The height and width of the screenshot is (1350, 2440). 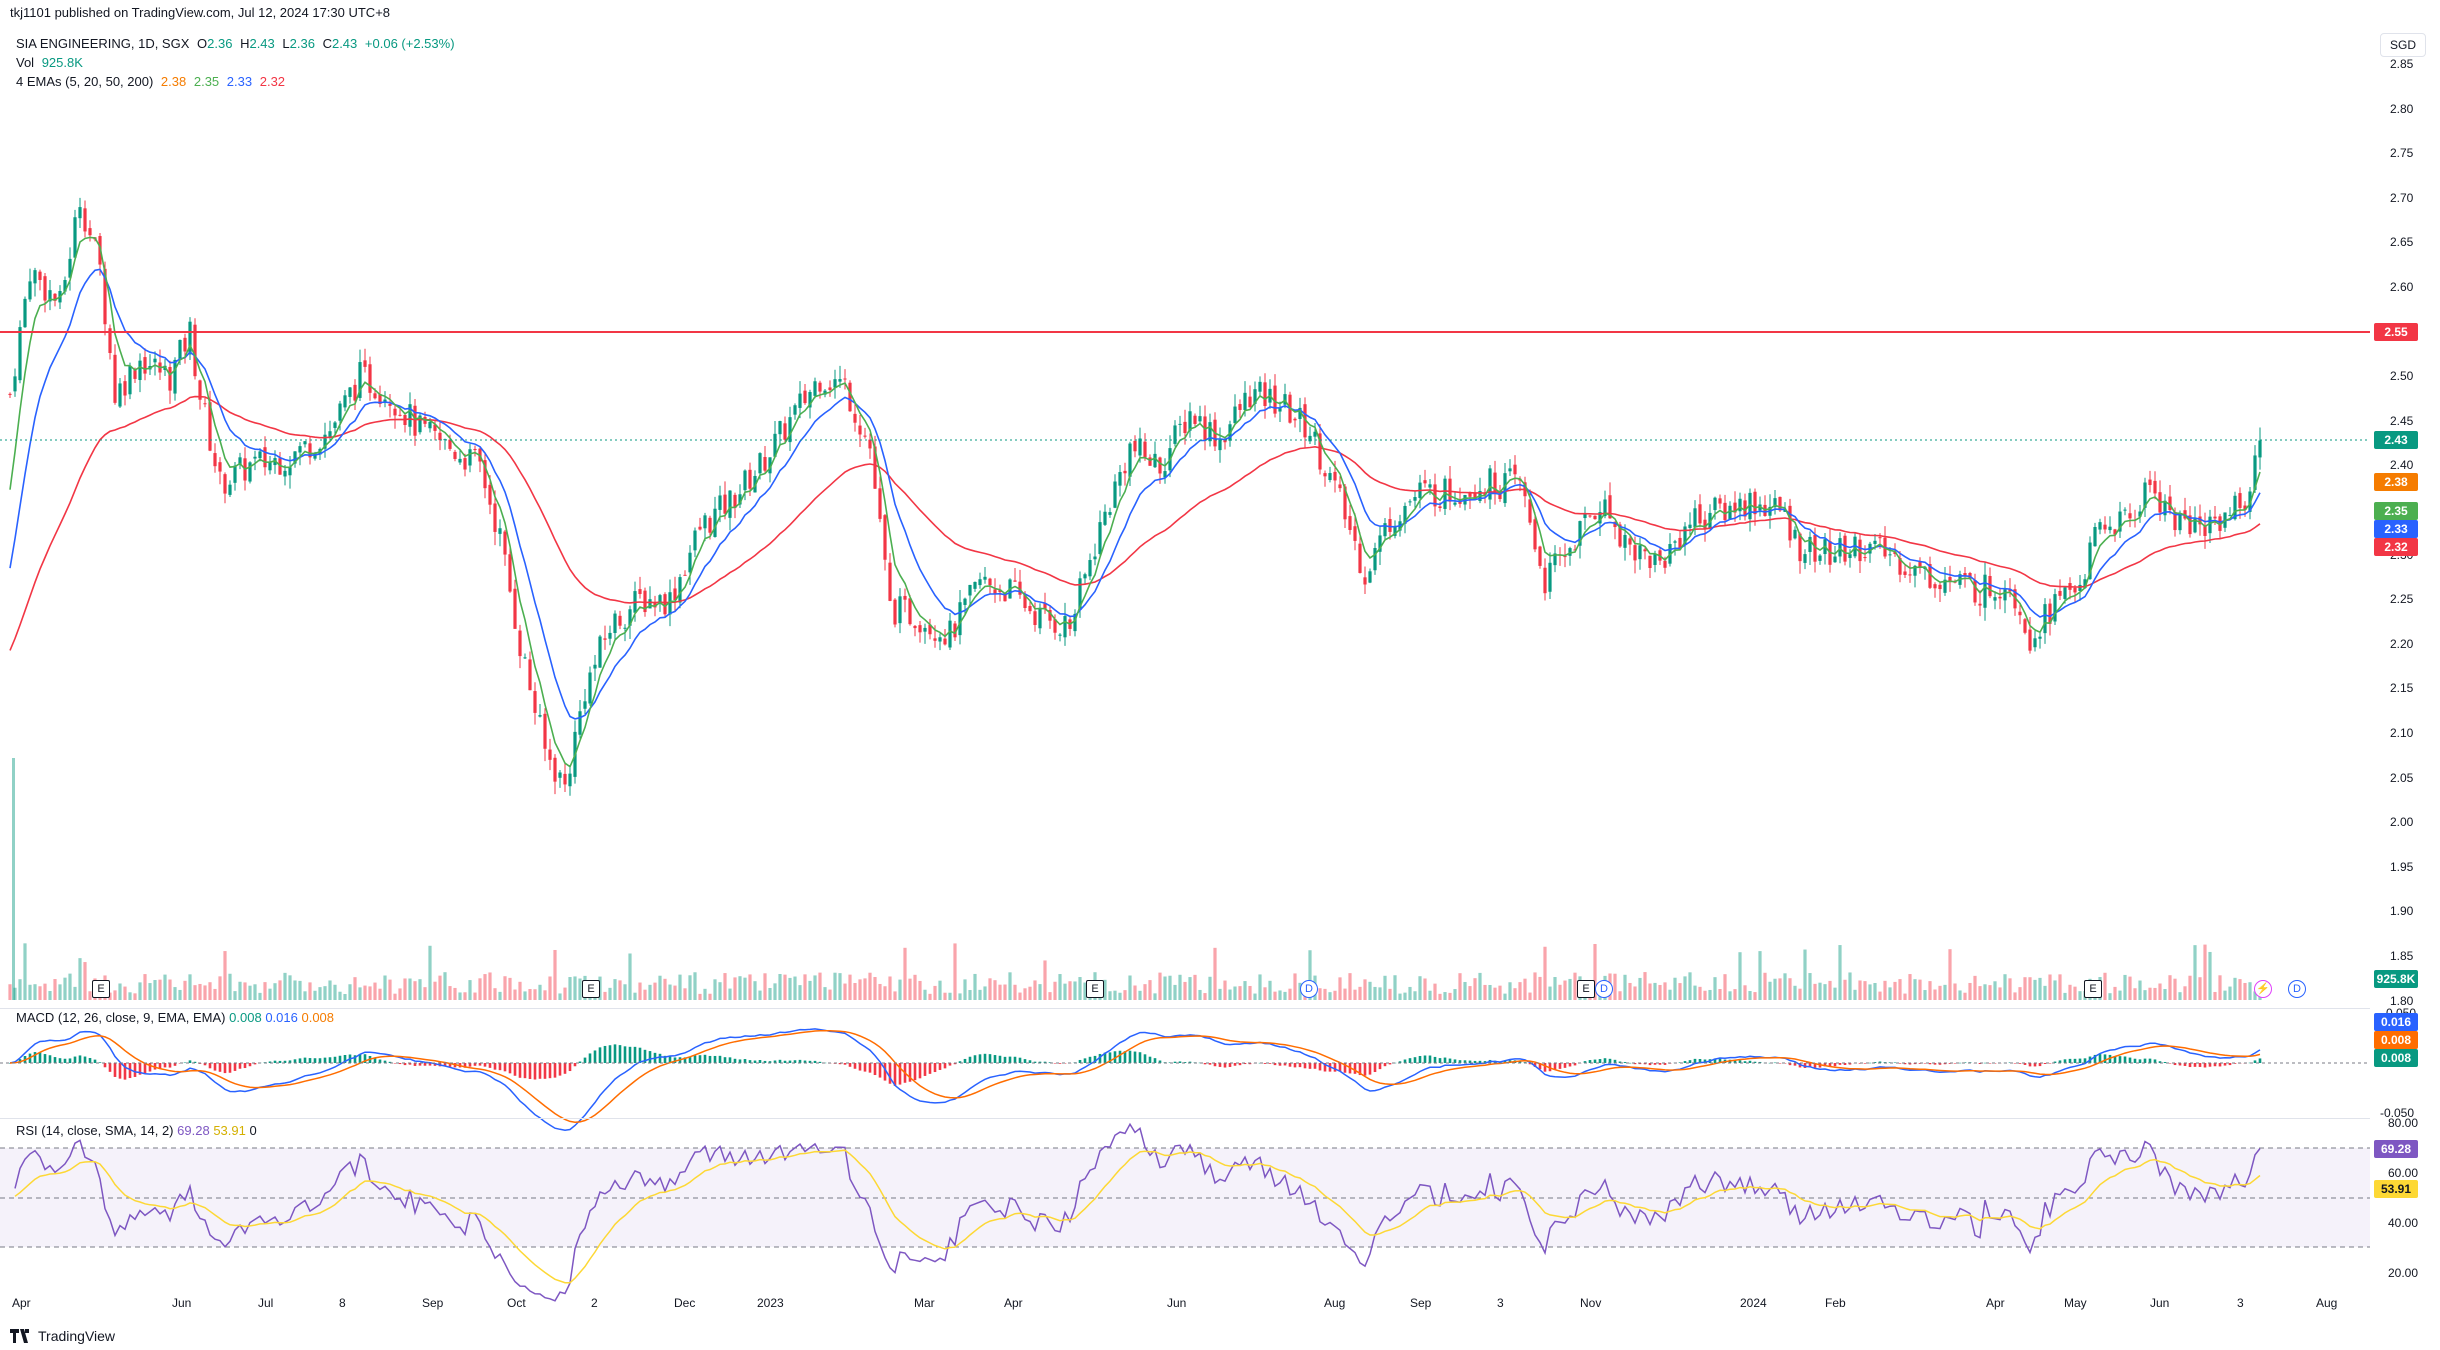 What do you see at coordinates (2396, 1149) in the screenshot?
I see `rsi-tag: 69.28` at bounding box center [2396, 1149].